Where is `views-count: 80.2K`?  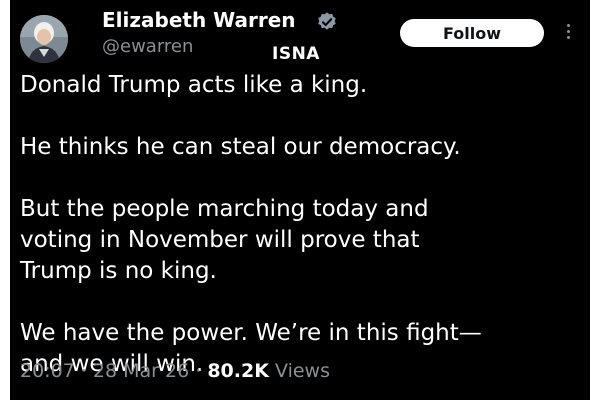
views-count: 80.2K is located at coordinates (238, 371).